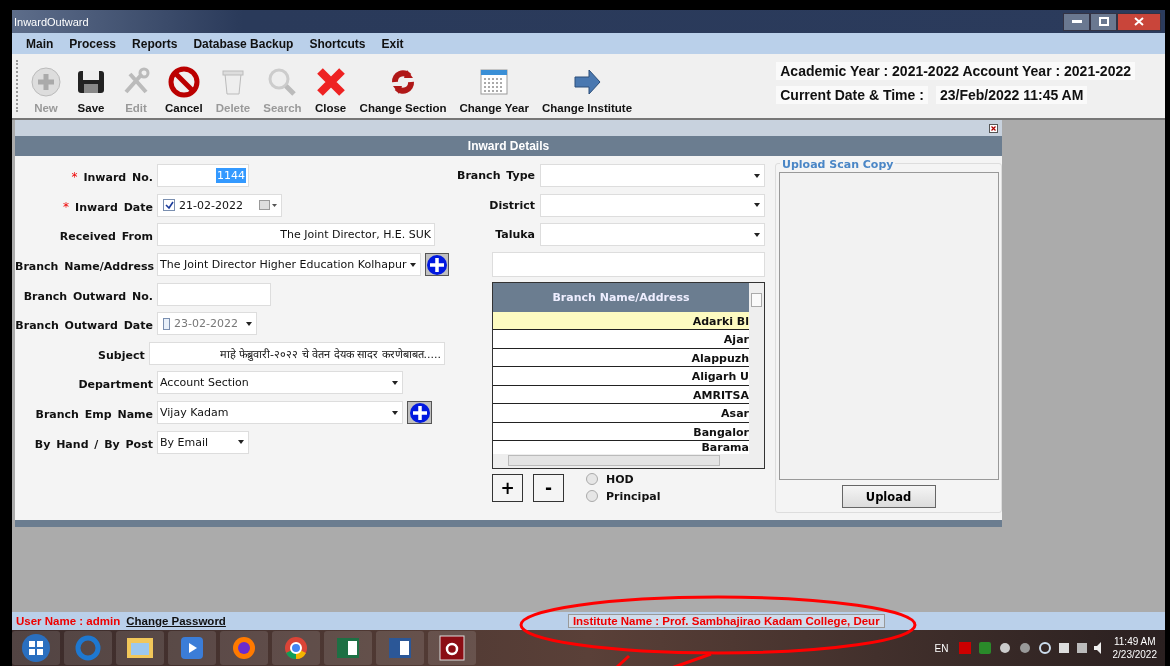  What do you see at coordinates (114, 207) in the screenshot?
I see `field-label: Inward Date` at bounding box center [114, 207].